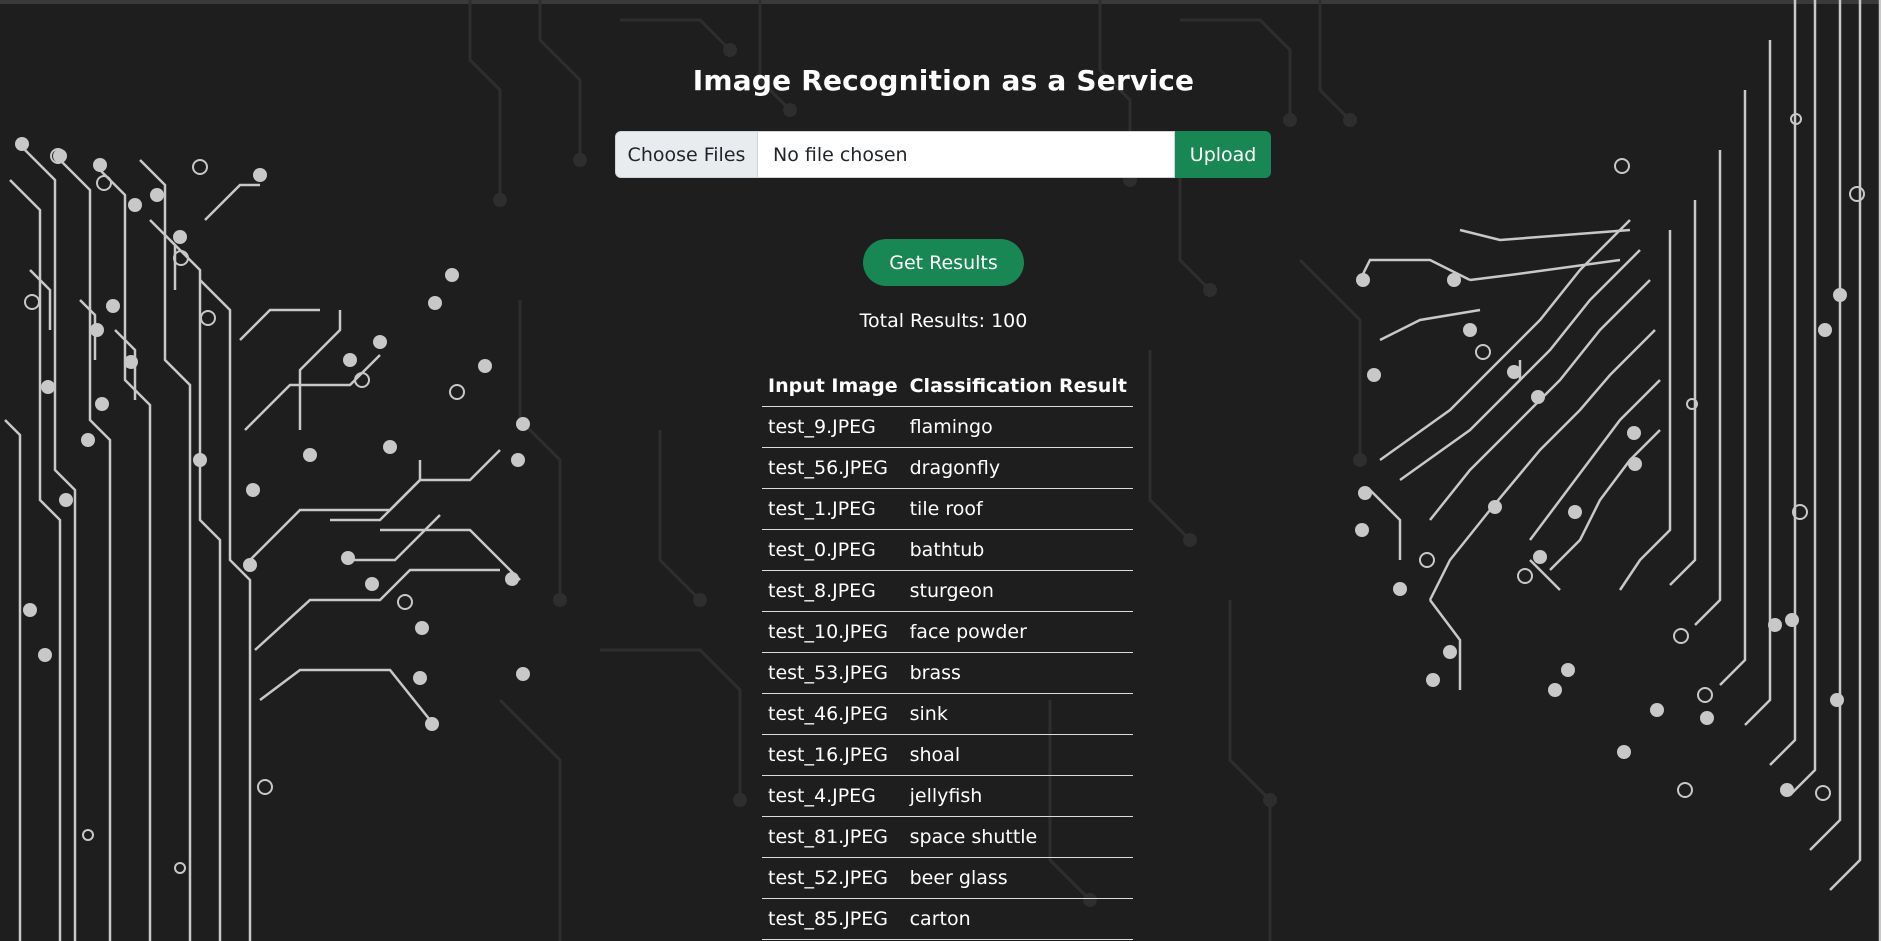 The height and width of the screenshot is (941, 1881). I want to click on cell-input-image: test_0.JPEG, so click(833, 550).